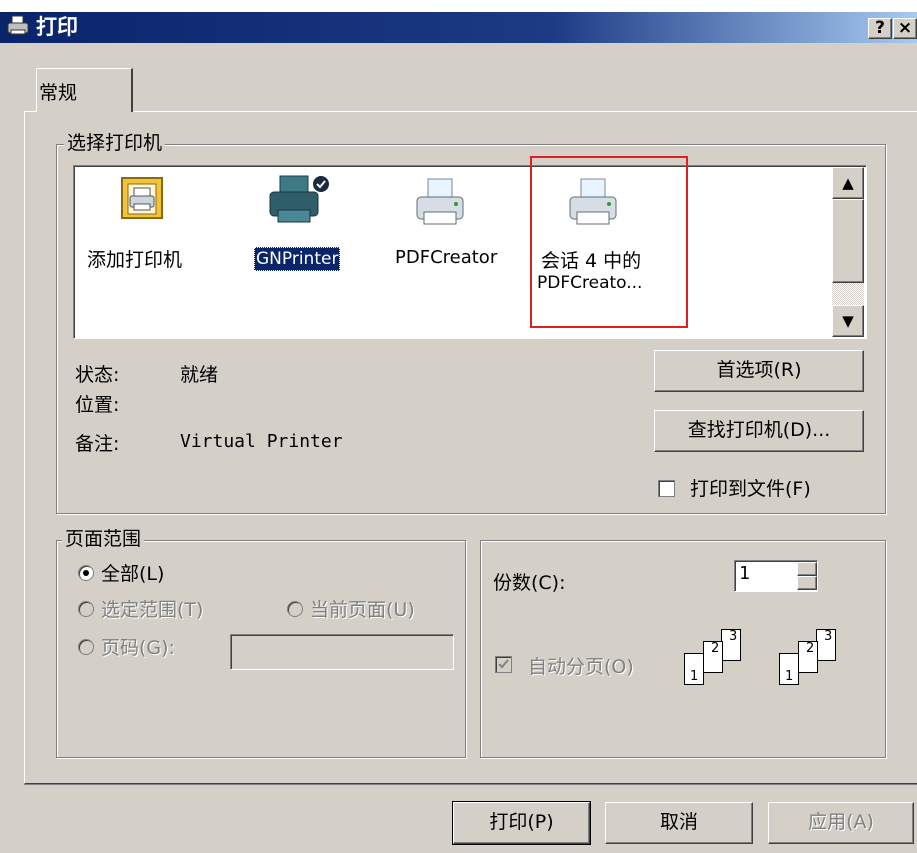 The width and height of the screenshot is (917, 853). I want to click on selection-radio, so click(86, 609).